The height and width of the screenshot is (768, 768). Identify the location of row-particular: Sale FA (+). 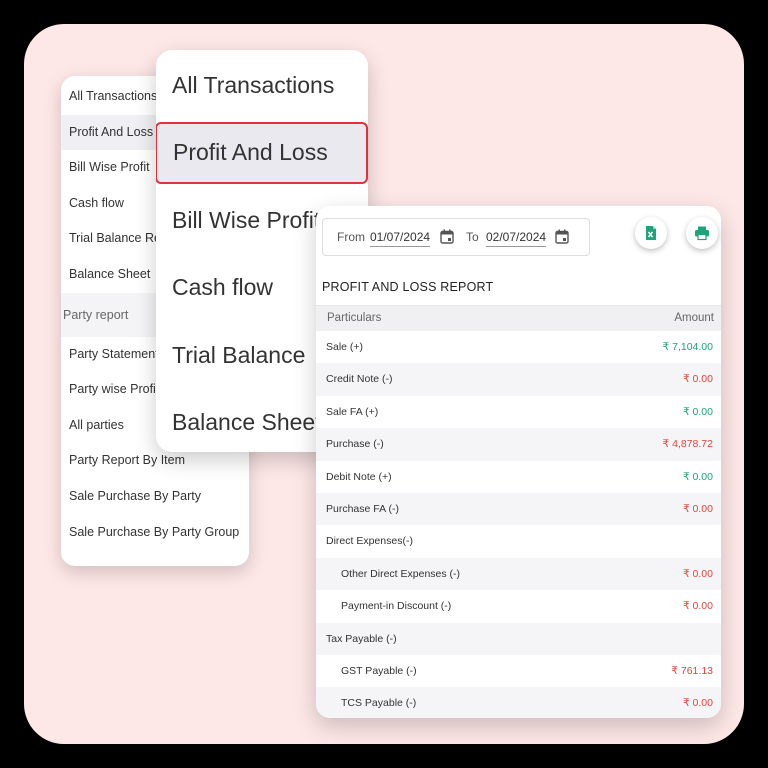
(352, 411).